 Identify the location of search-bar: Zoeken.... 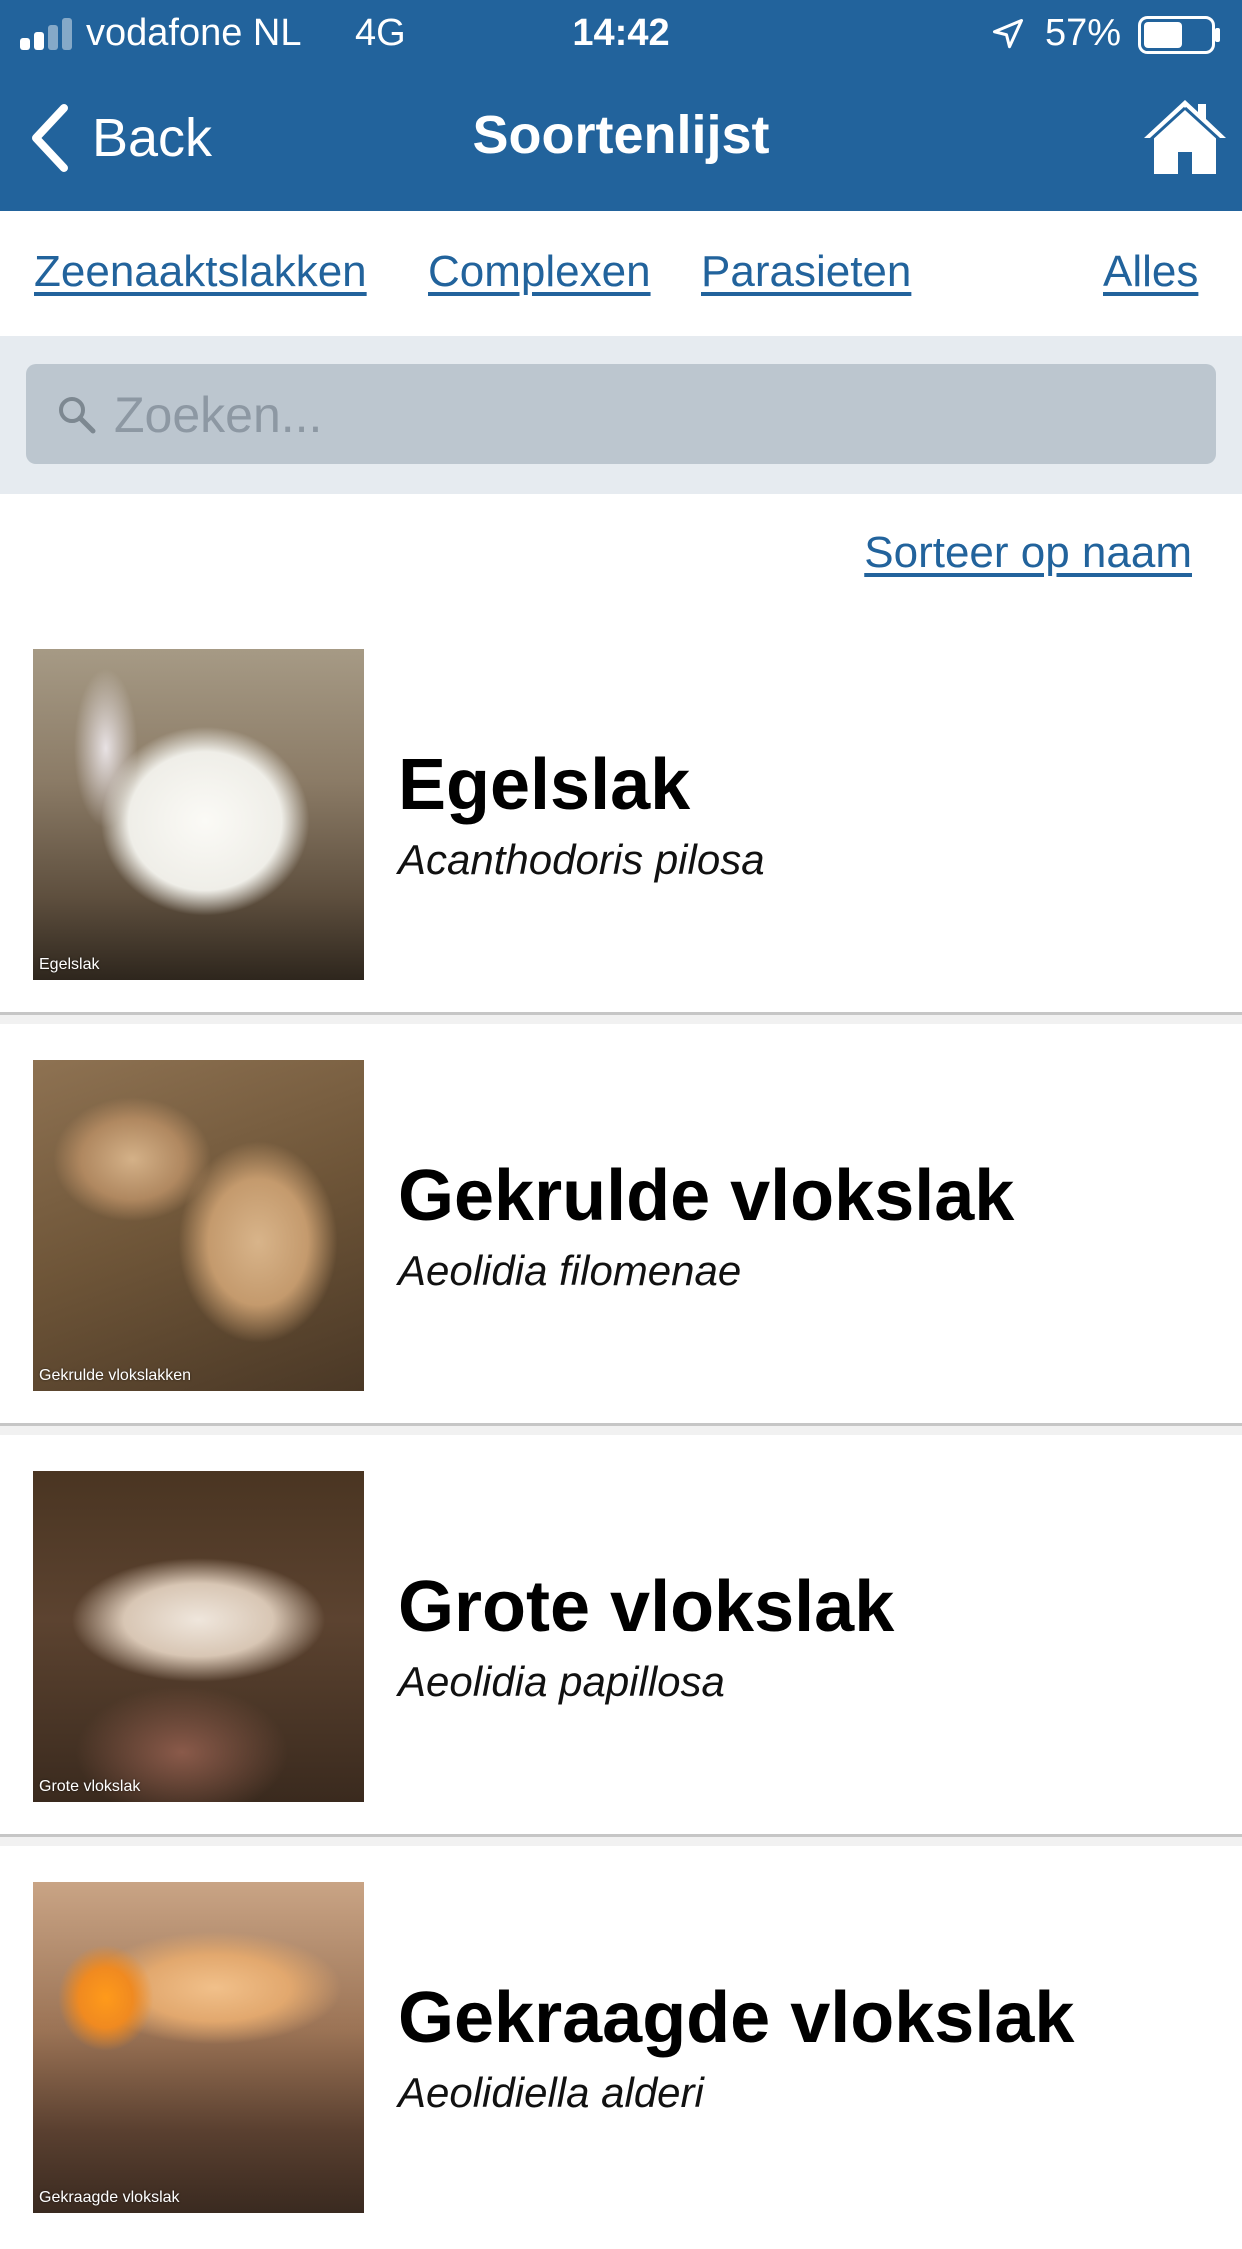
(621, 415).